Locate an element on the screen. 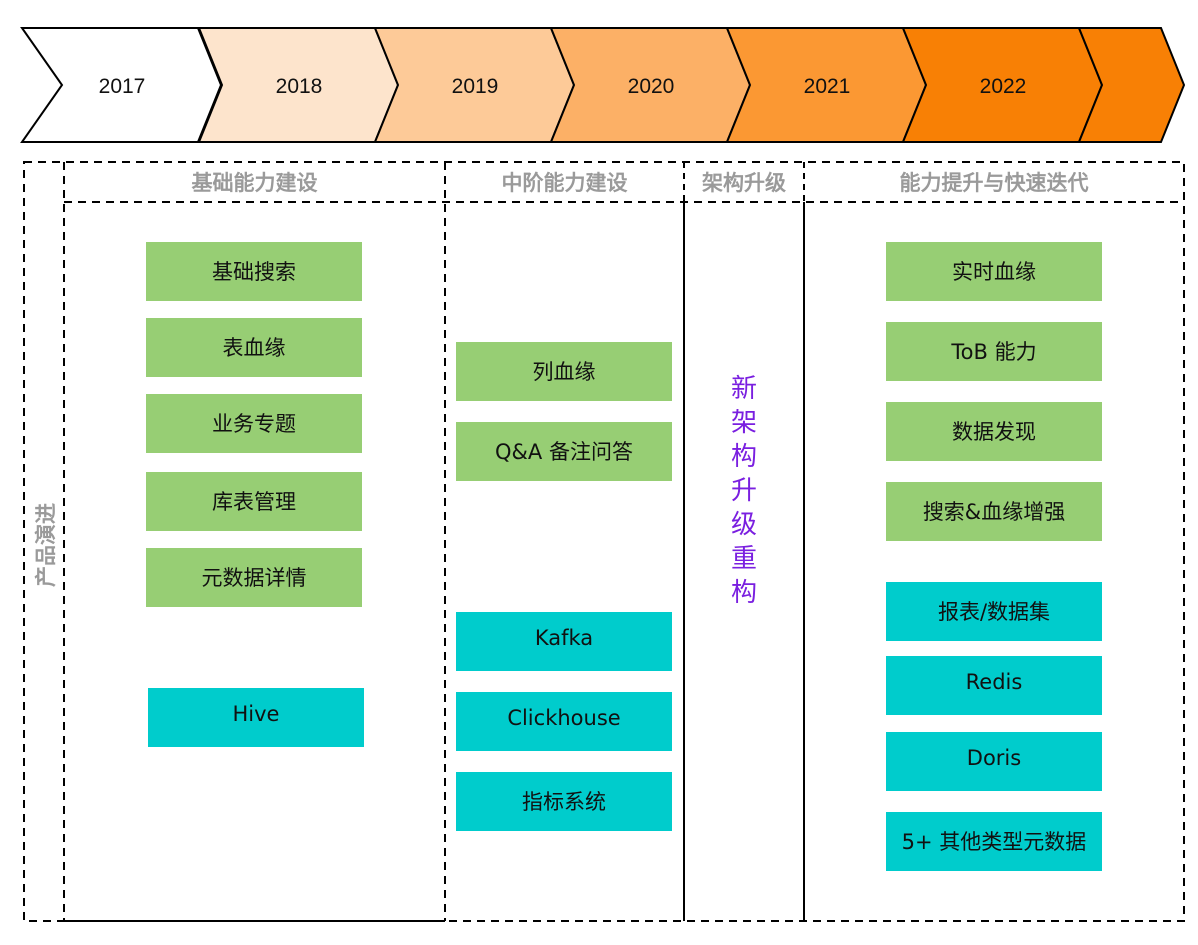  datasource-box: Kafka is located at coordinates (564, 641).